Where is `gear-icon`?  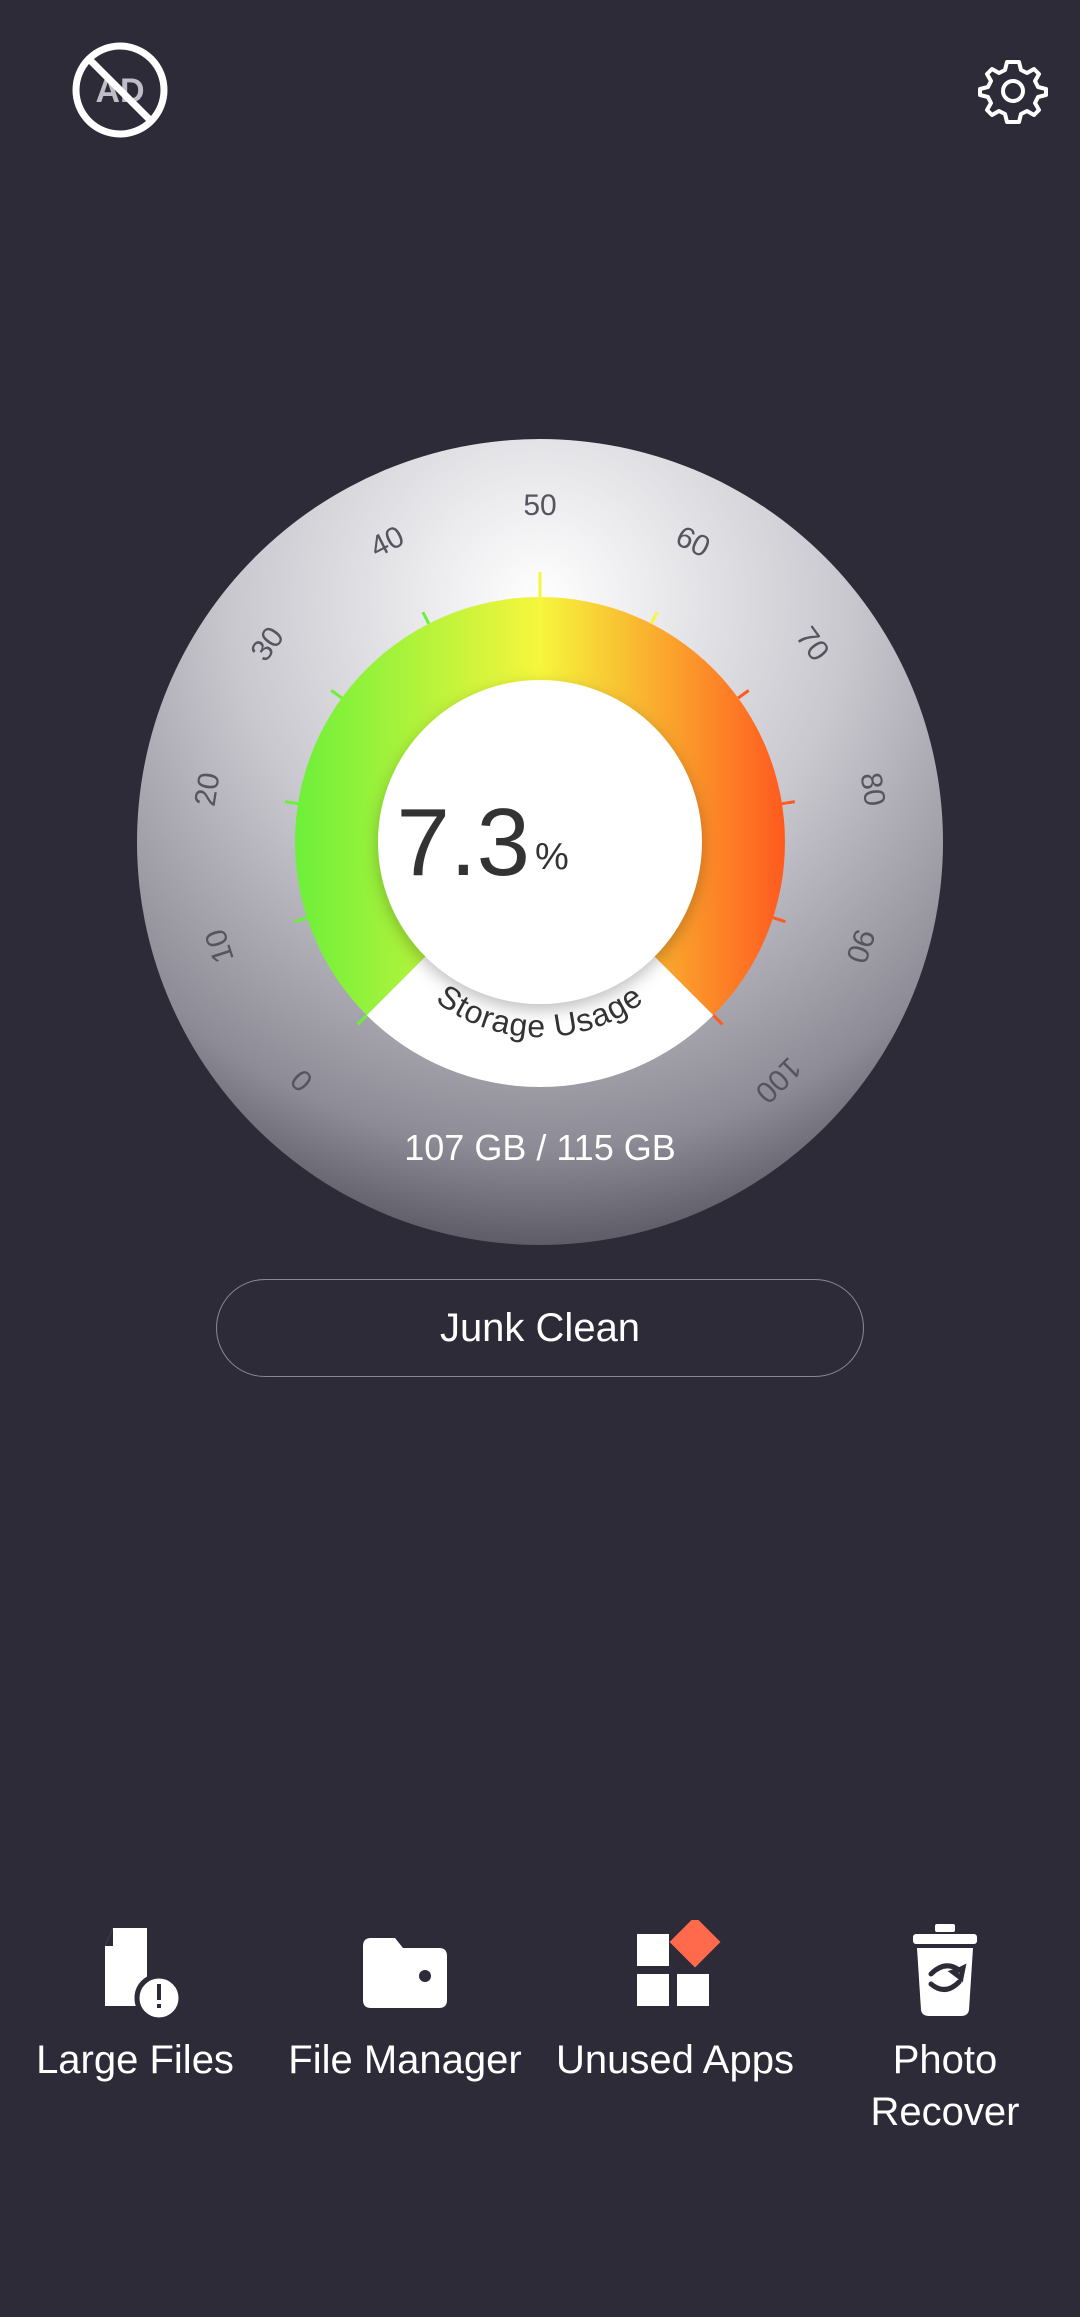
gear-icon is located at coordinates (1013, 91).